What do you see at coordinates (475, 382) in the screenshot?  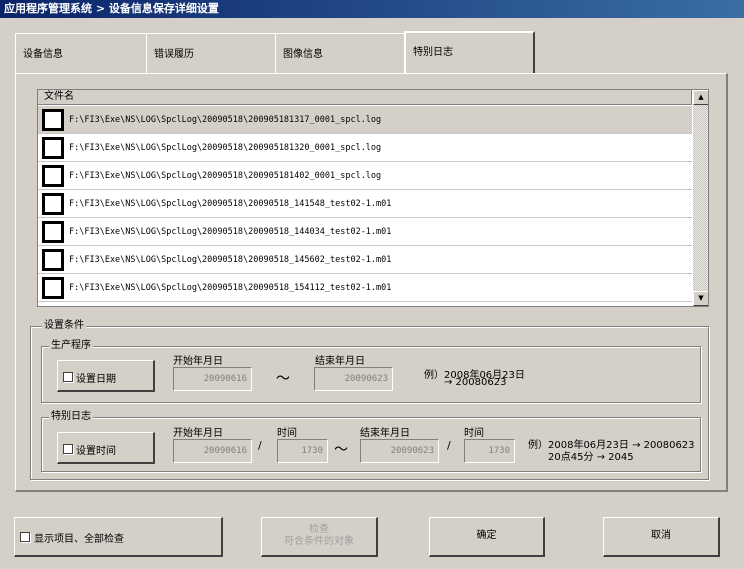 I see `date-example-line2: → 20080623` at bounding box center [475, 382].